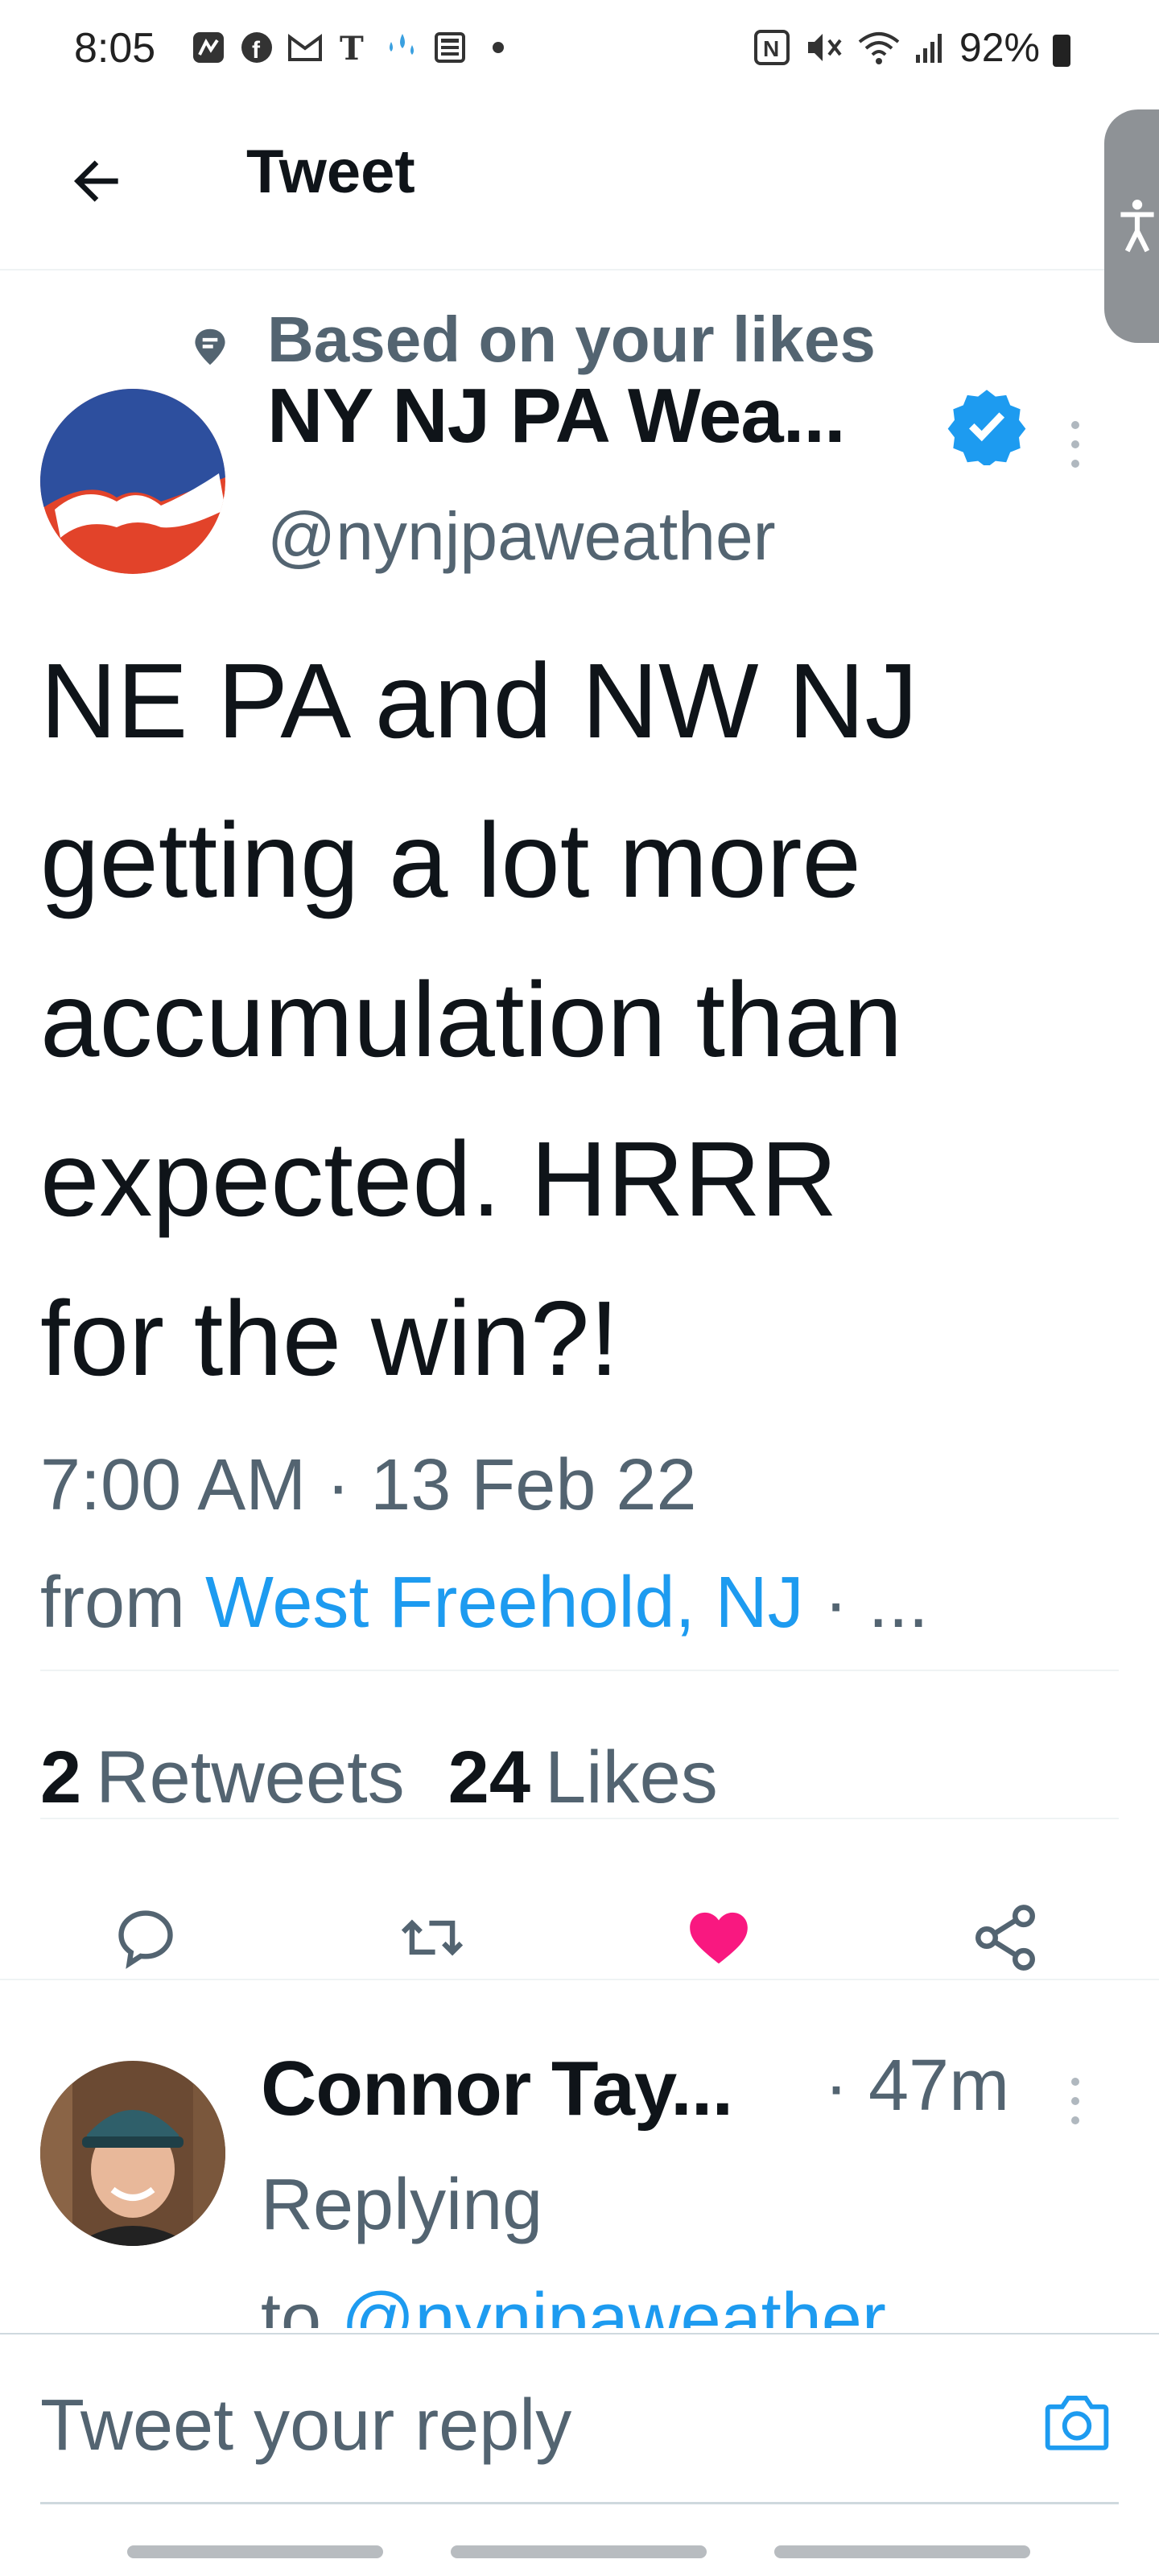 The width and height of the screenshot is (1159, 2576). I want to click on source-prefix: from, so click(123, 1603).